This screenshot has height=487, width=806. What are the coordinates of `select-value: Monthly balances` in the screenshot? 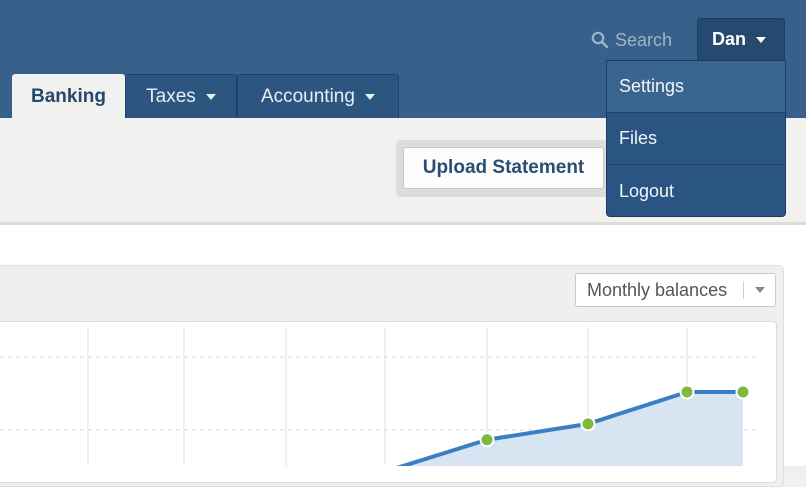 It's located at (657, 289).